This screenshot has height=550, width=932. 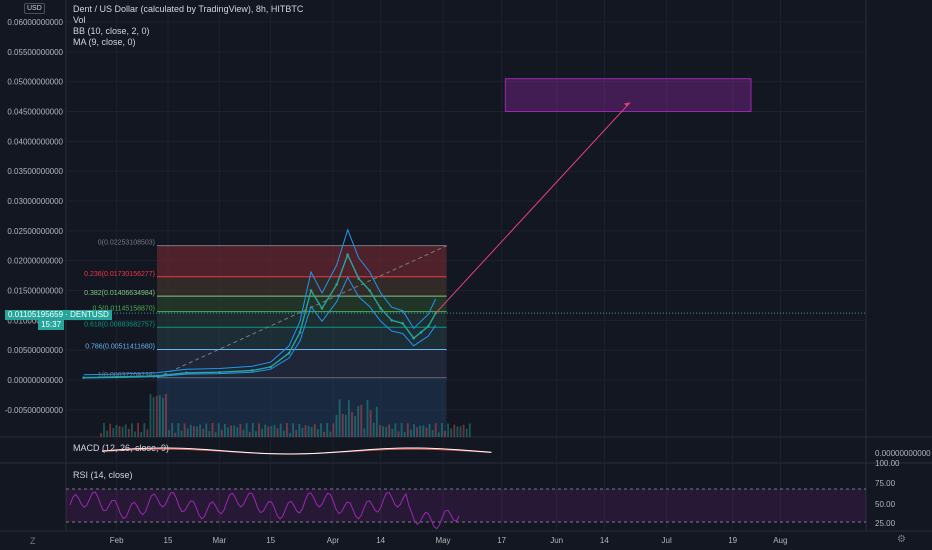 What do you see at coordinates (33, 541) in the screenshot?
I see `zoom-icon: Z` at bounding box center [33, 541].